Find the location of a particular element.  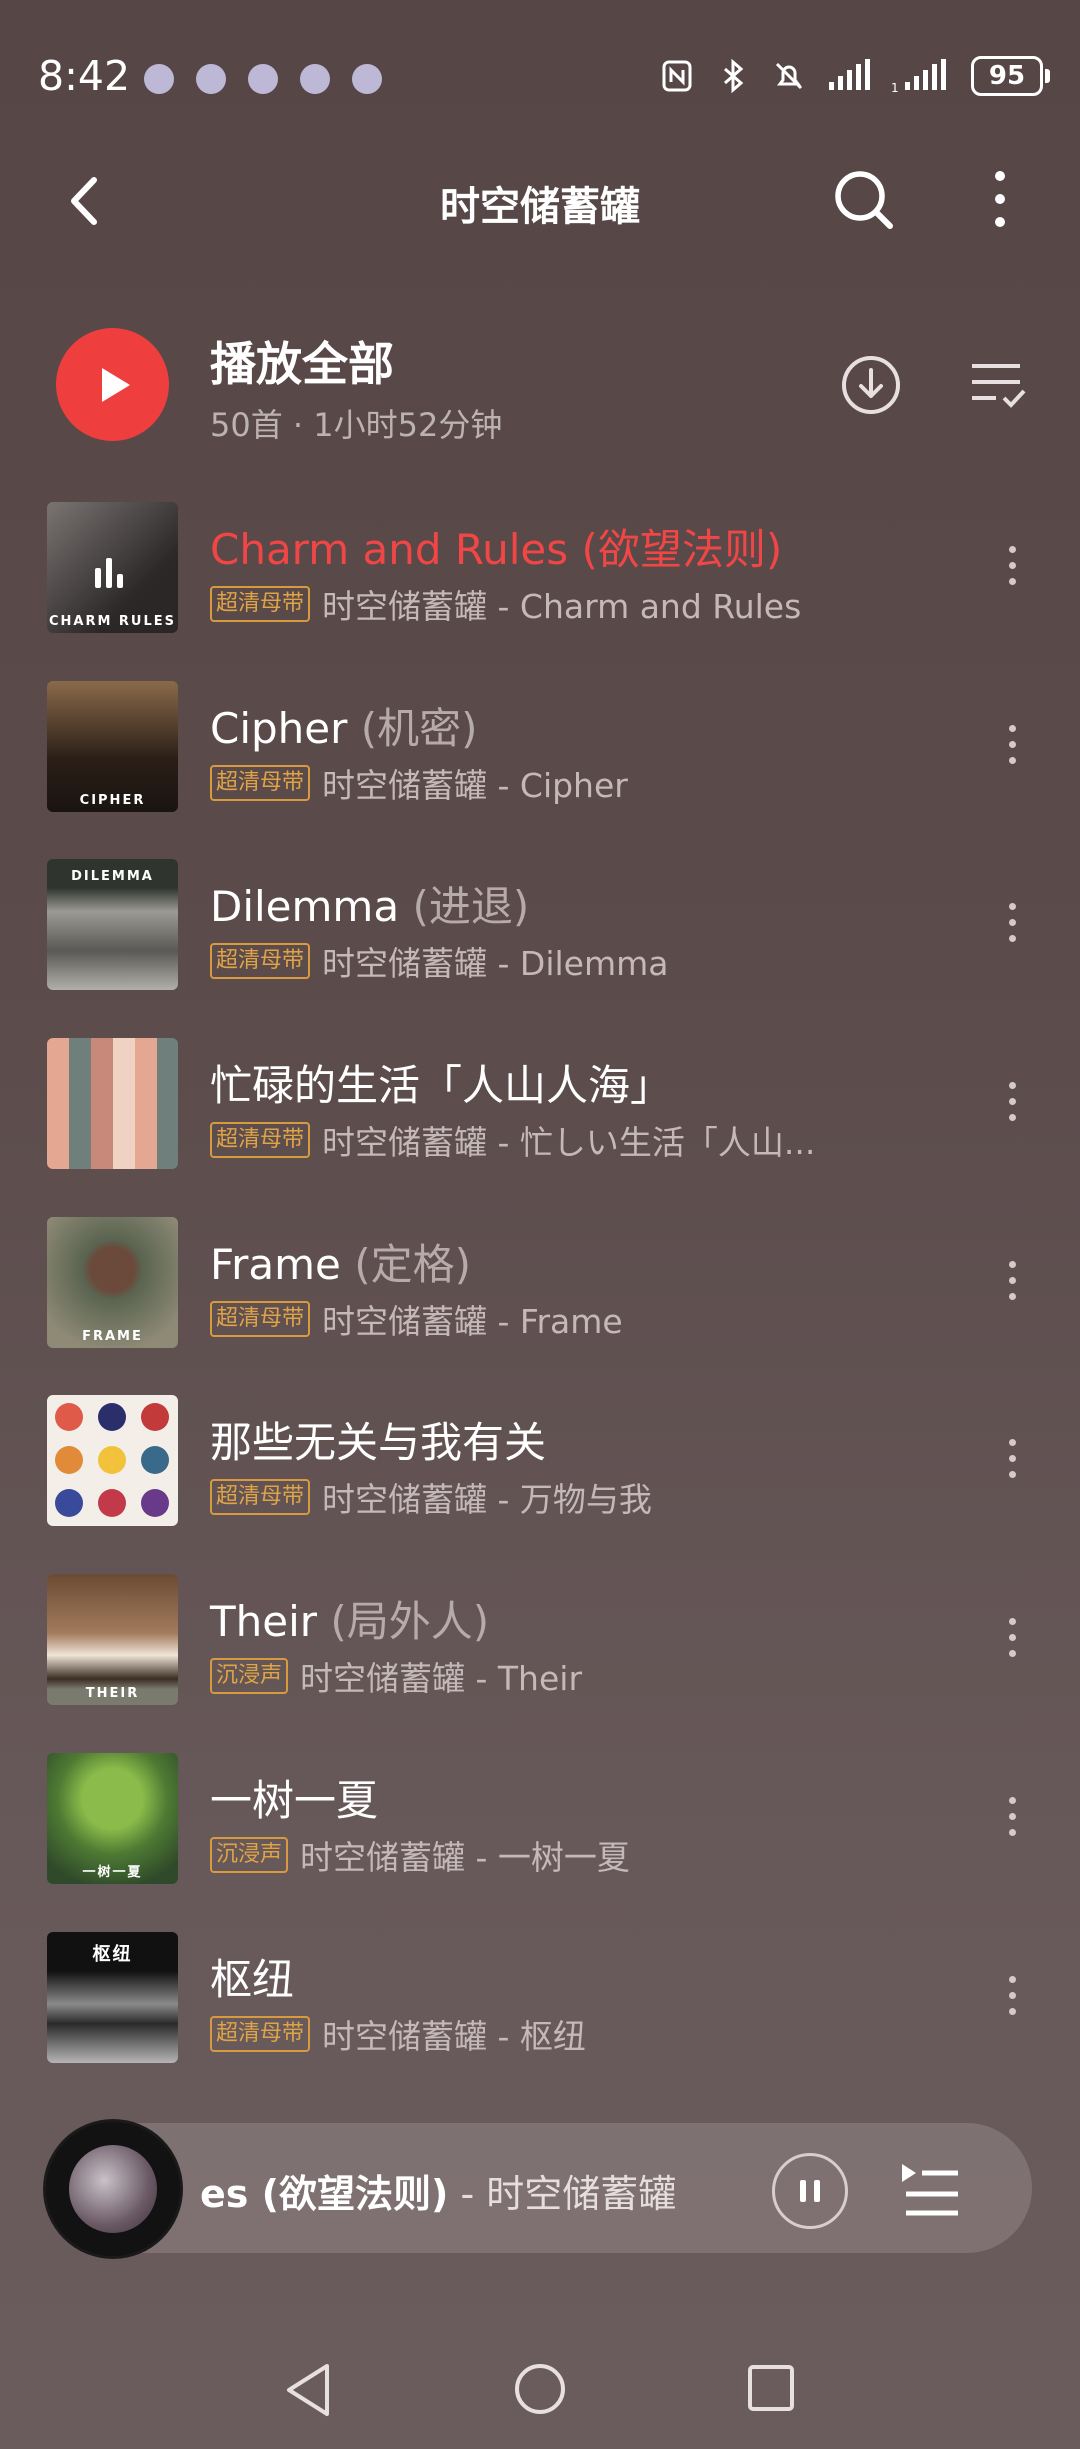

song-row: DILEMMA Dilemma (进退) 超清母带 时空储蓄罐 - Dilemma is located at coordinates (540, 944).